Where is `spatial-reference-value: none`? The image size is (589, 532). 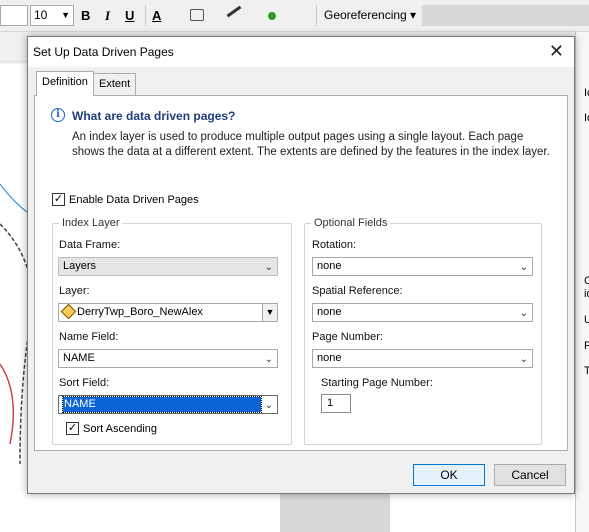 spatial-reference-value: none is located at coordinates (329, 312).